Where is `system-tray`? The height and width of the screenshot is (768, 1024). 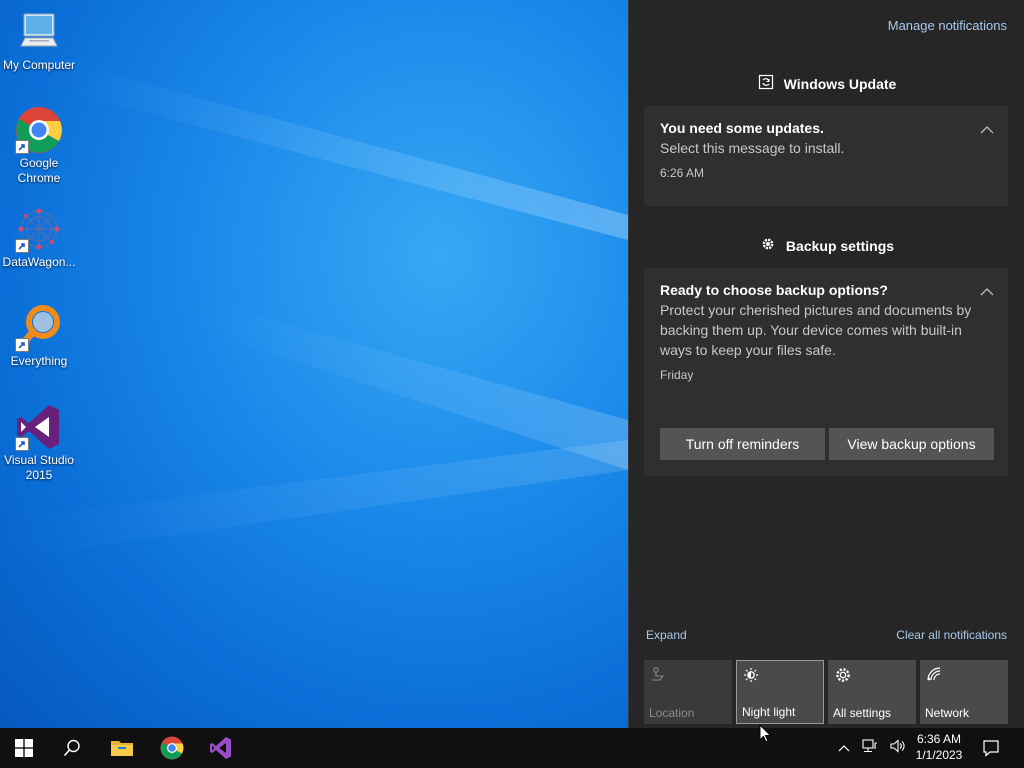 system-tray is located at coordinates (875, 748).